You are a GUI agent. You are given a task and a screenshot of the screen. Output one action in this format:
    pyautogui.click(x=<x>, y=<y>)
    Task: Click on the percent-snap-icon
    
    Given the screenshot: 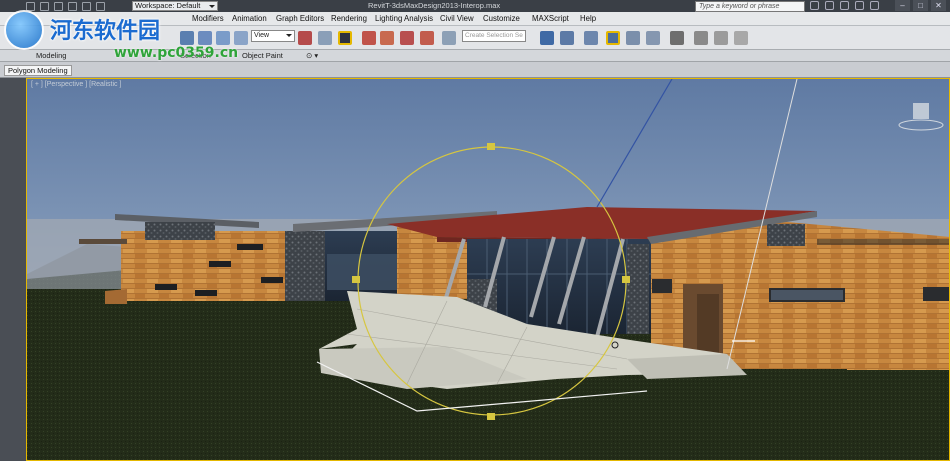 What is the action you would take?
    pyautogui.click(x=407, y=38)
    